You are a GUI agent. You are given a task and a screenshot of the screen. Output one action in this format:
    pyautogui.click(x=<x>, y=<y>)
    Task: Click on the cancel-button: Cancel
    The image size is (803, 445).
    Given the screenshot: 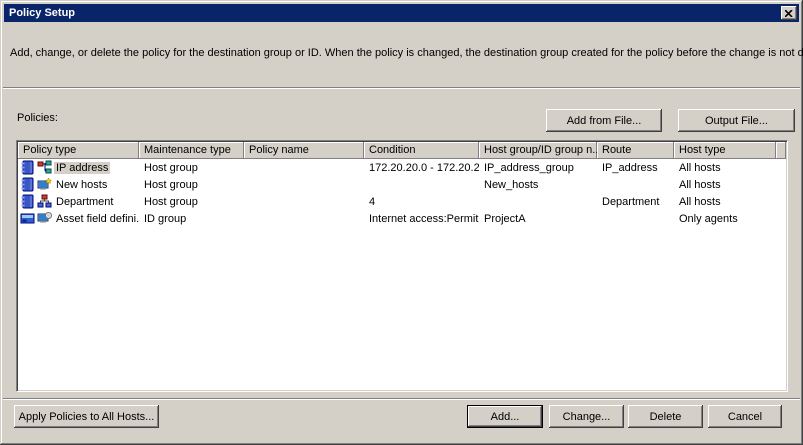 What is the action you would take?
    pyautogui.click(x=745, y=416)
    